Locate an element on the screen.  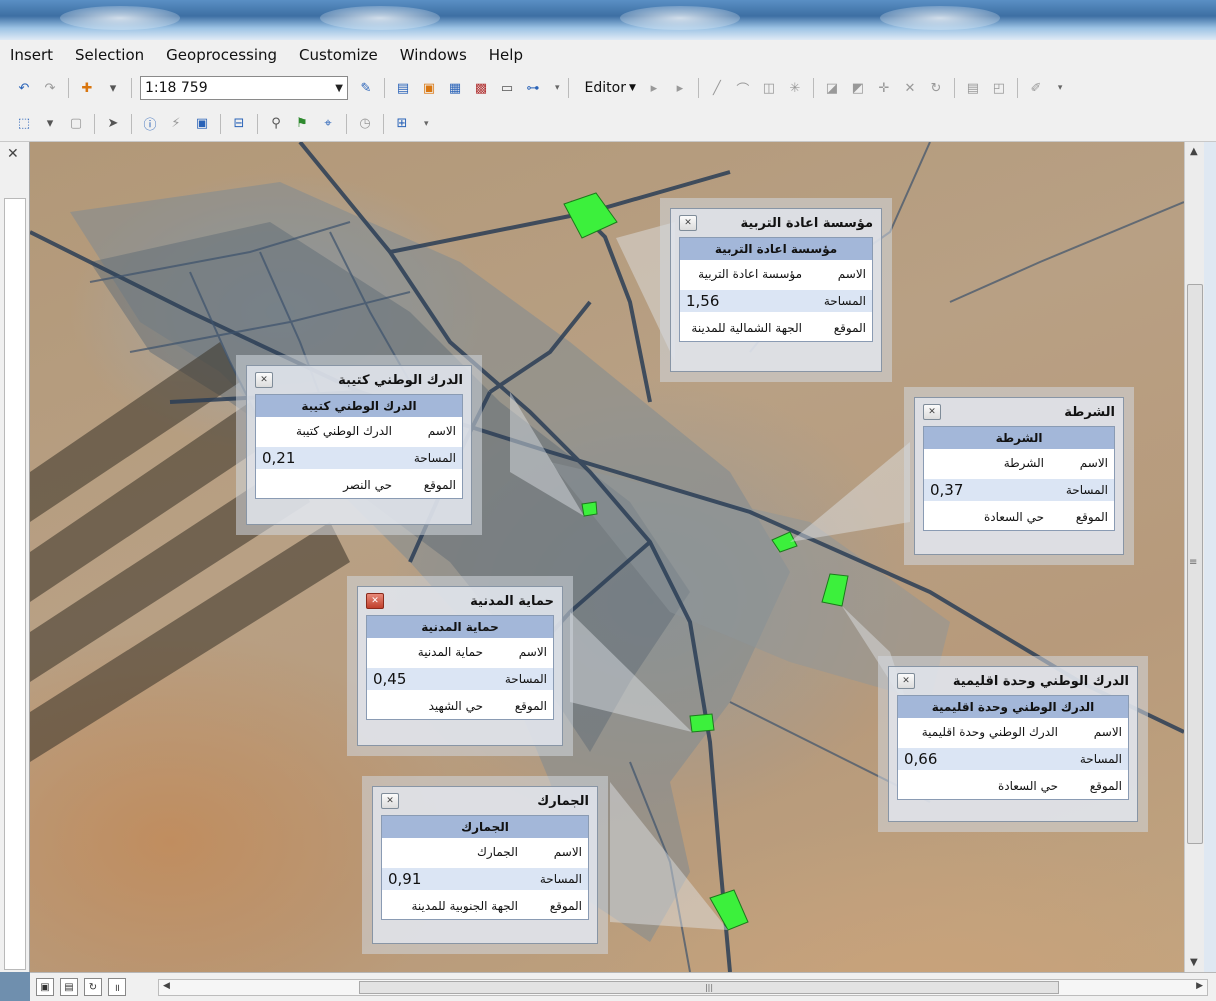
table-of-contents-icon: ▤ is located at coordinates (403, 88).